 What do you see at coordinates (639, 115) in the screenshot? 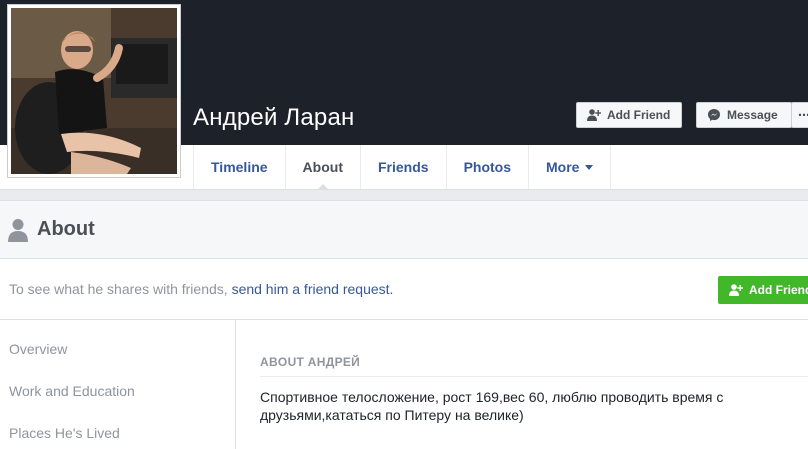
I see `add-friend-label: Add Friend` at bounding box center [639, 115].